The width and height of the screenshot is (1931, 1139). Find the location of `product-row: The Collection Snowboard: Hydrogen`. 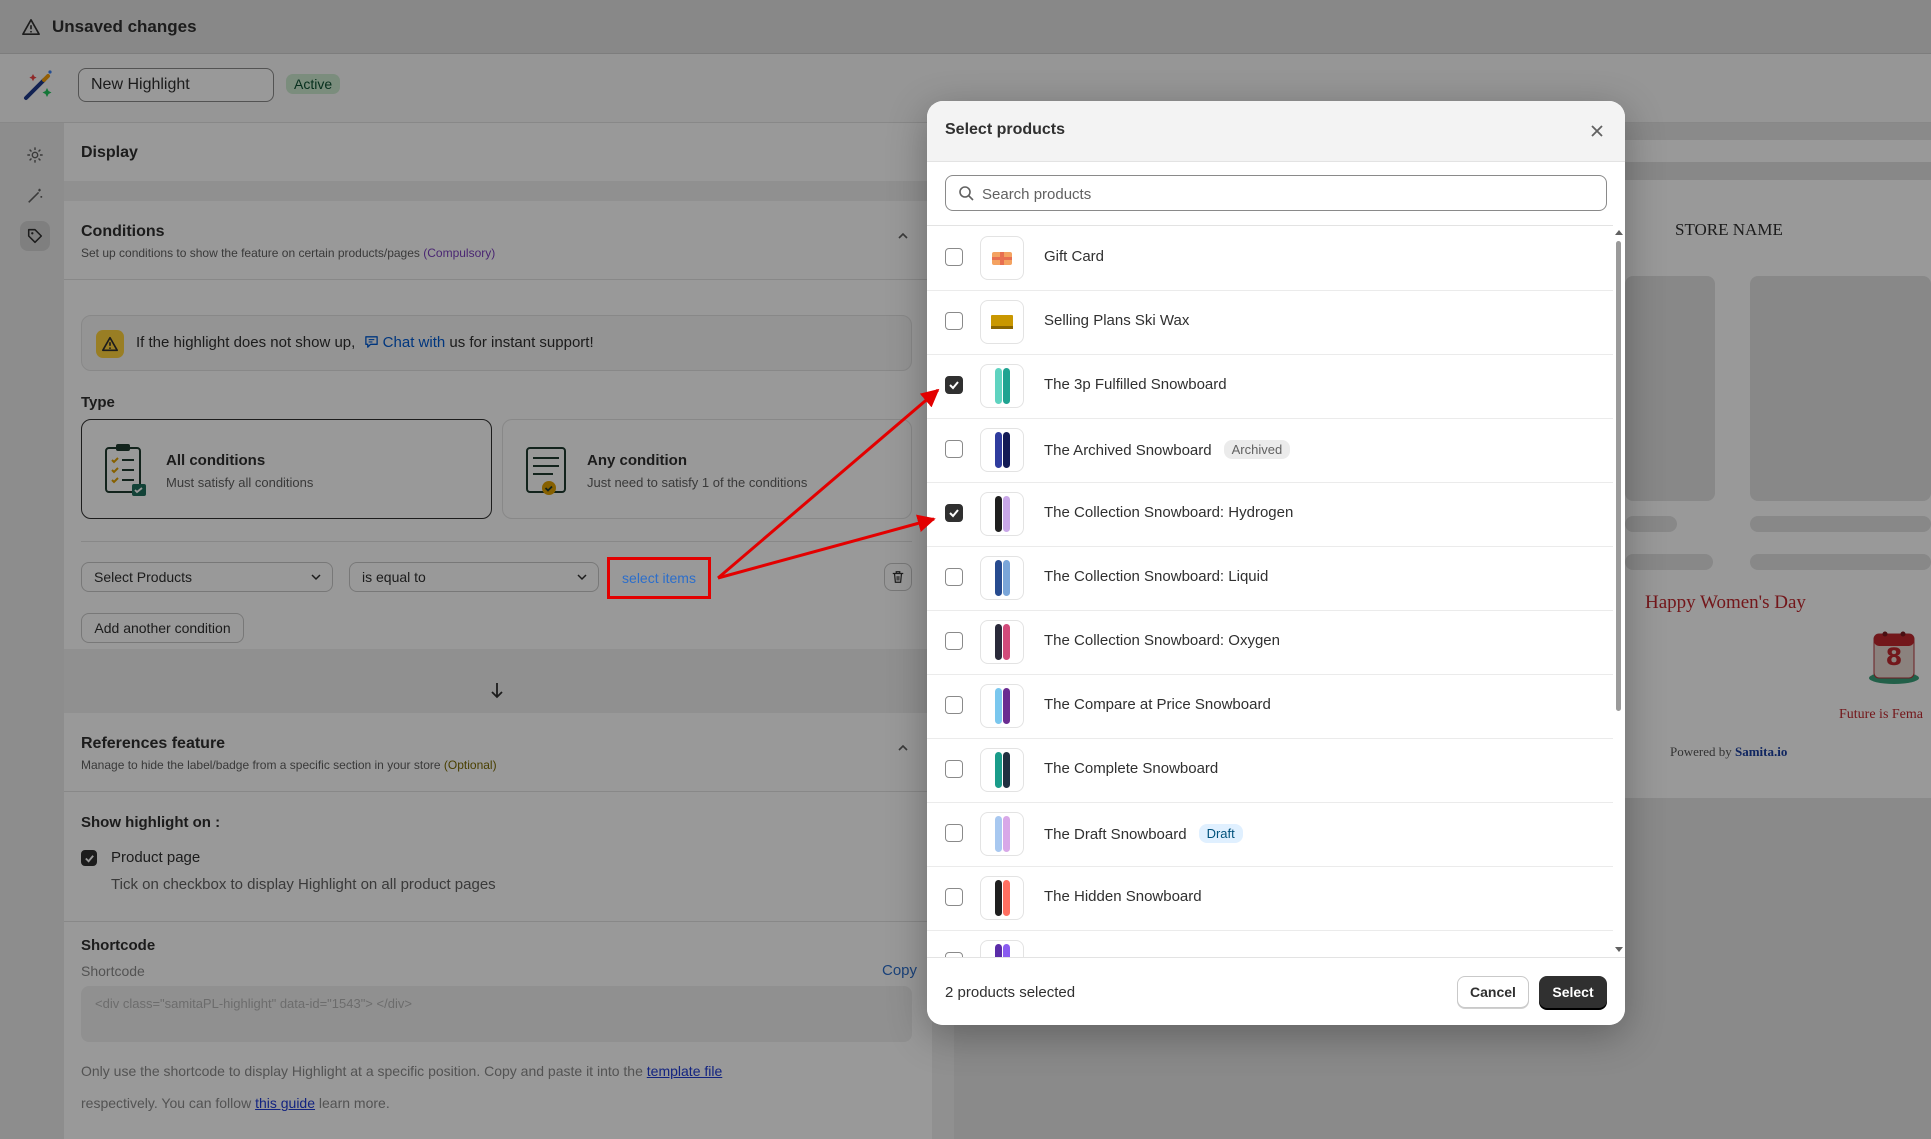

product-row: The Collection Snowboard: Hydrogen is located at coordinates (1270, 514).